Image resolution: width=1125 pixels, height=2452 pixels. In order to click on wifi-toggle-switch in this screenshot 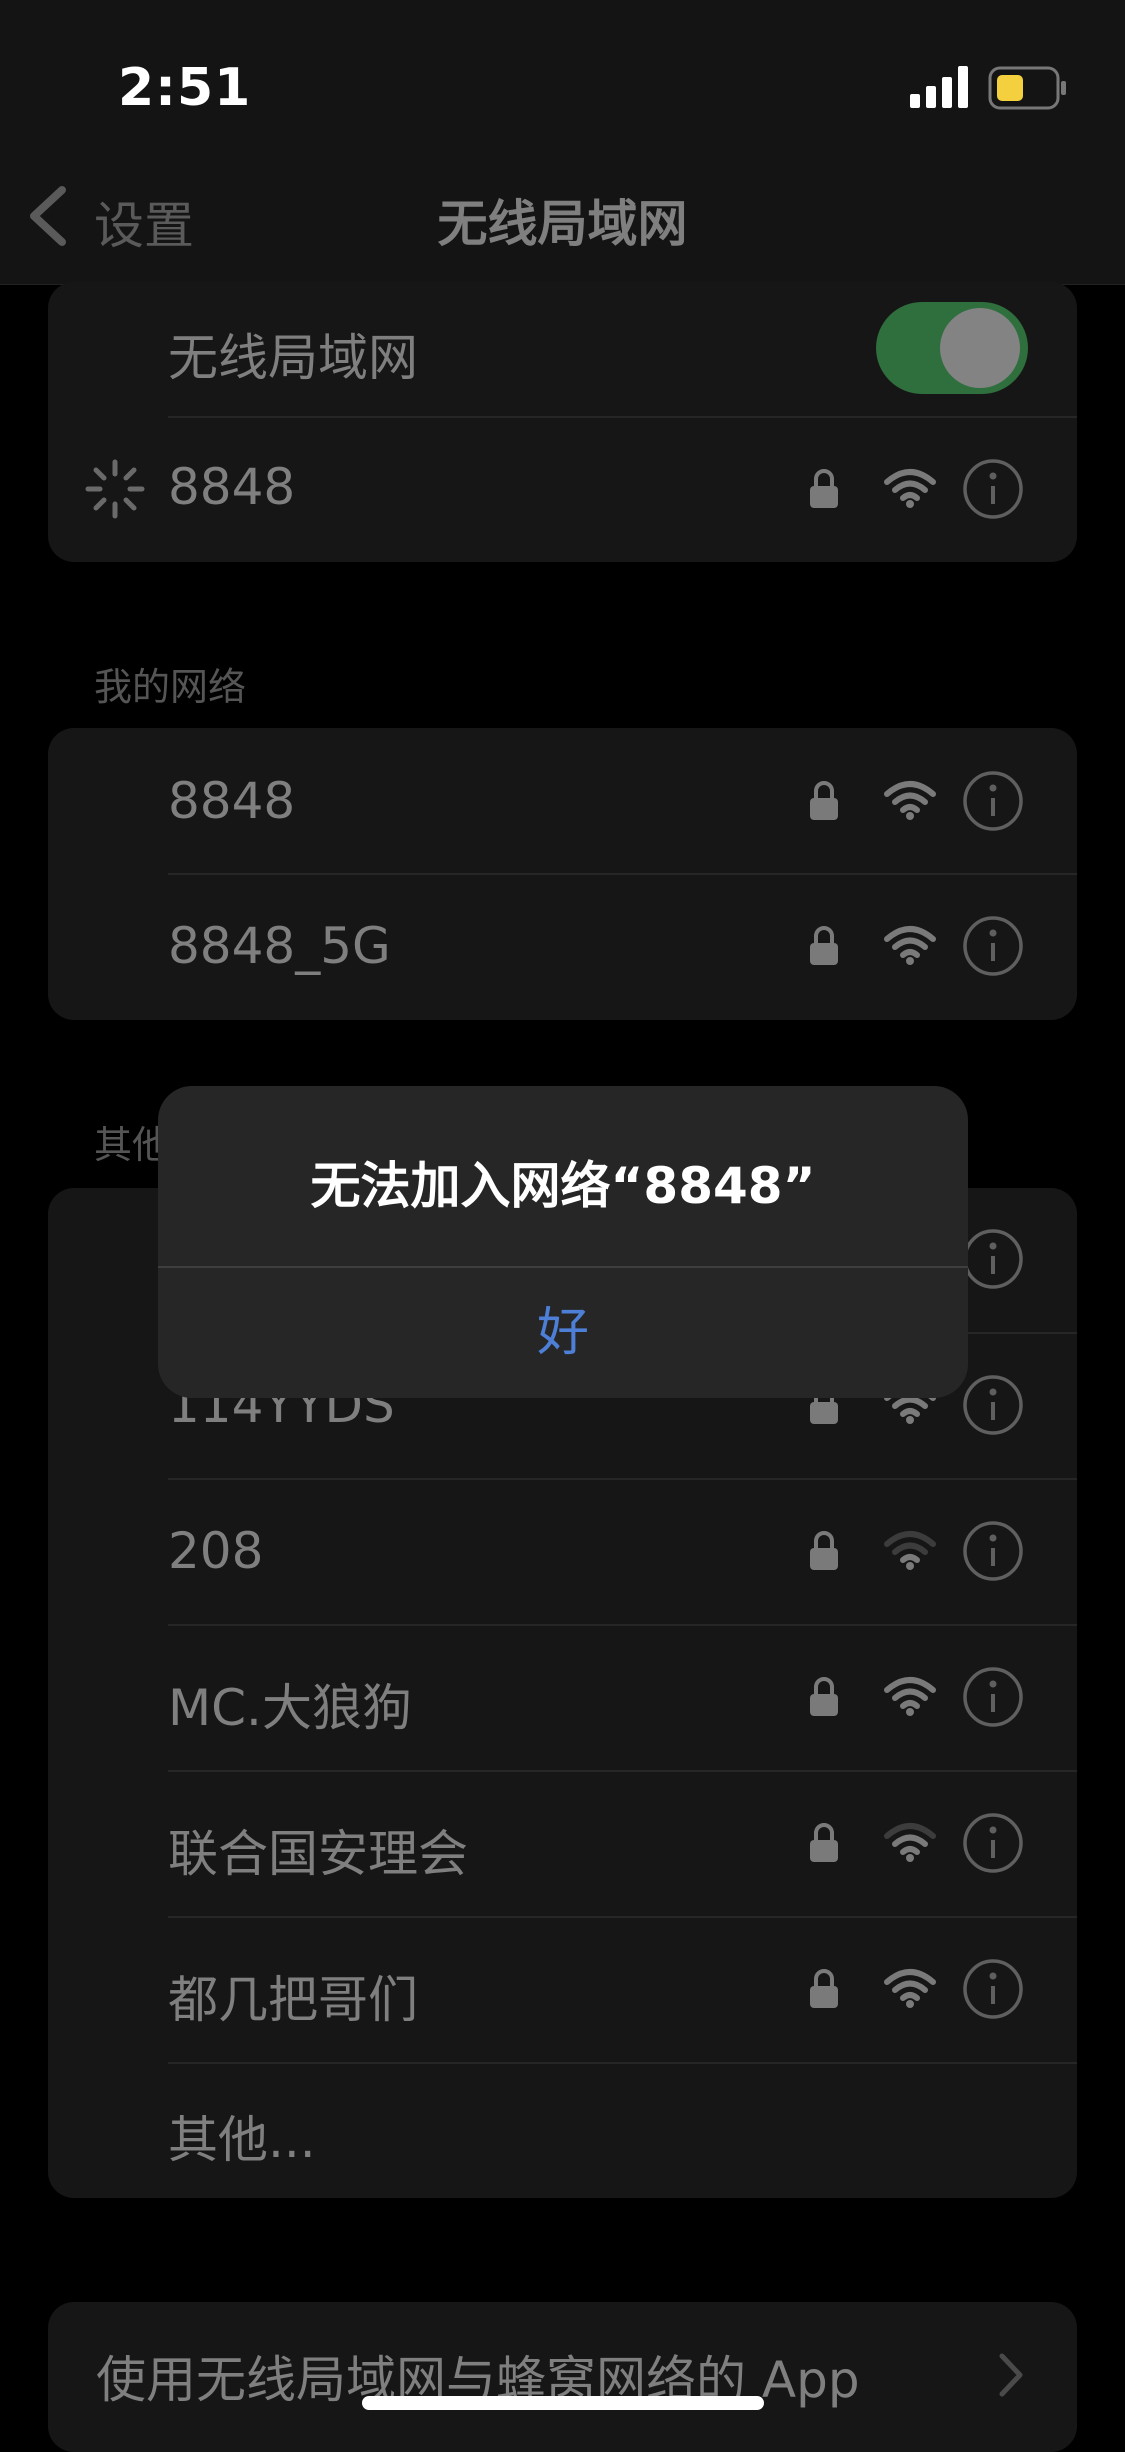, I will do `click(952, 348)`.